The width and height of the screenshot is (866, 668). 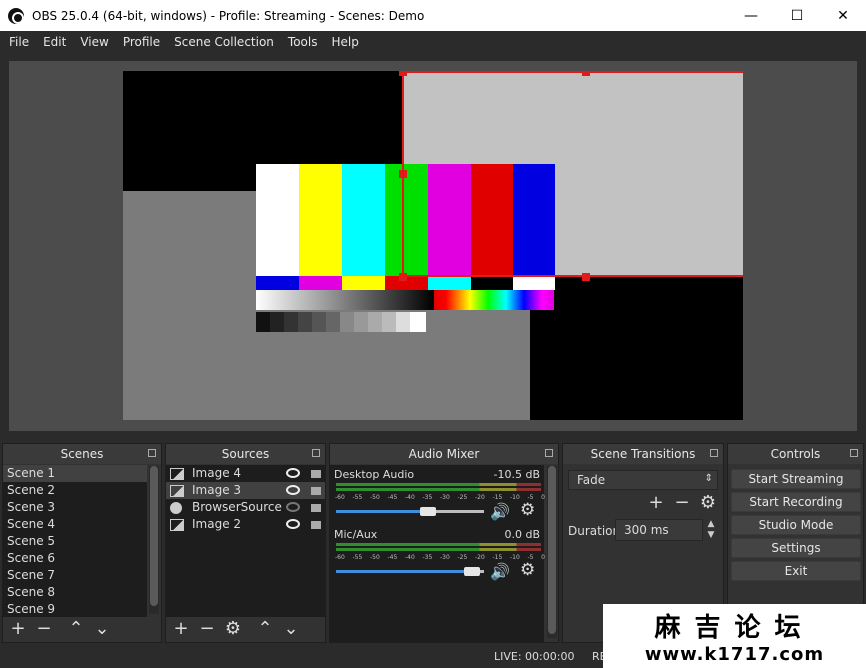 What do you see at coordinates (796, 479) in the screenshot?
I see `start-streaming-button: Start Streaming` at bounding box center [796, 479].